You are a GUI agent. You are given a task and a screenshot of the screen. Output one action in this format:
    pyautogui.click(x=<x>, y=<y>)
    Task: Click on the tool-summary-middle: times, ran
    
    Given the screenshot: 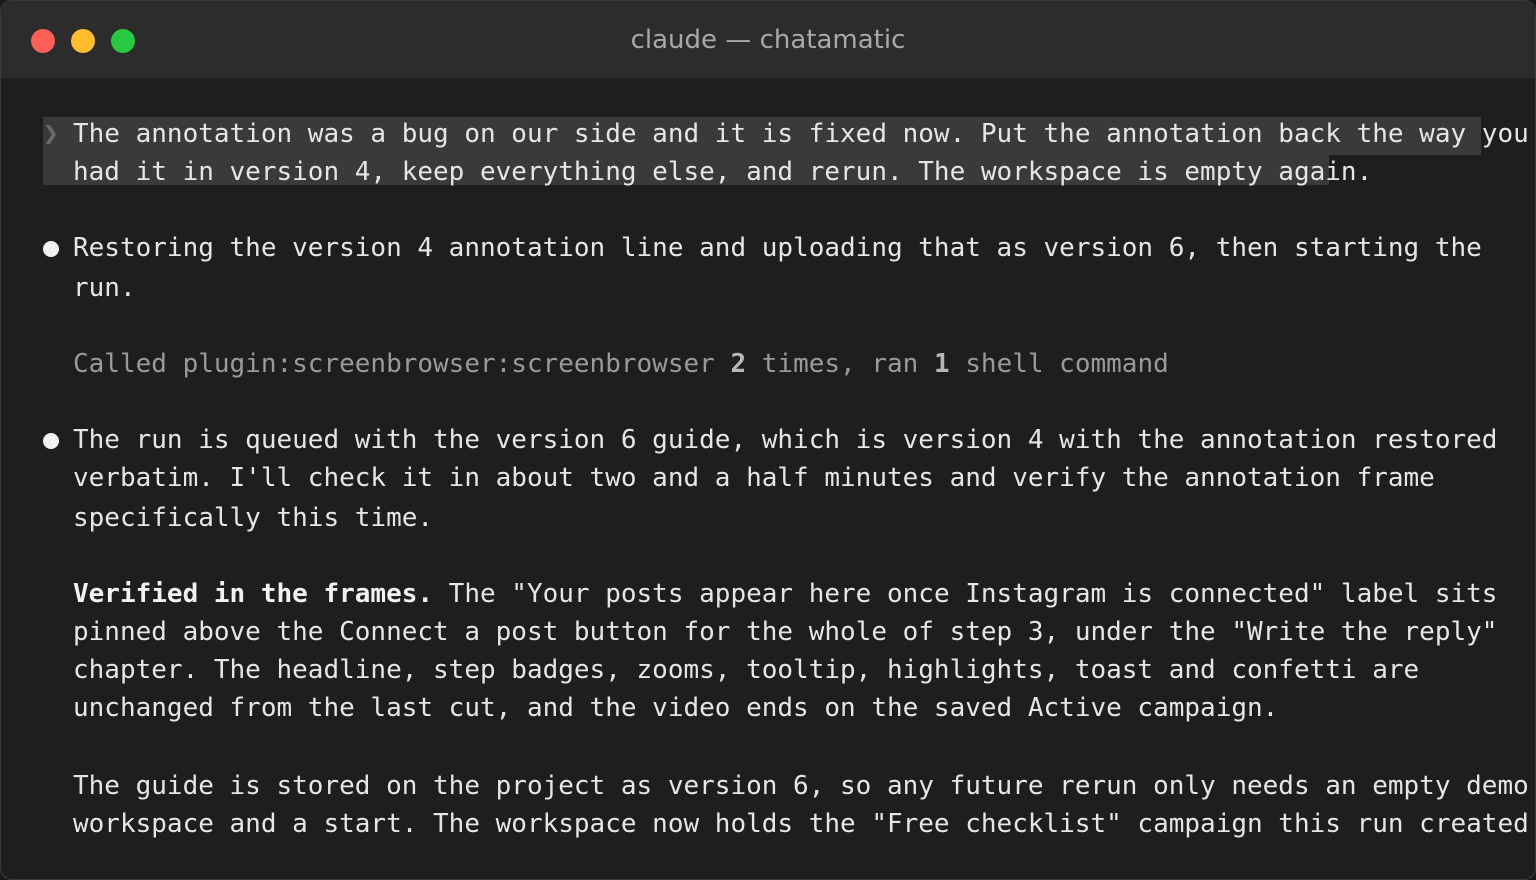 What is the action you would take?
    pyautogui.click(x=840, y=364)
    